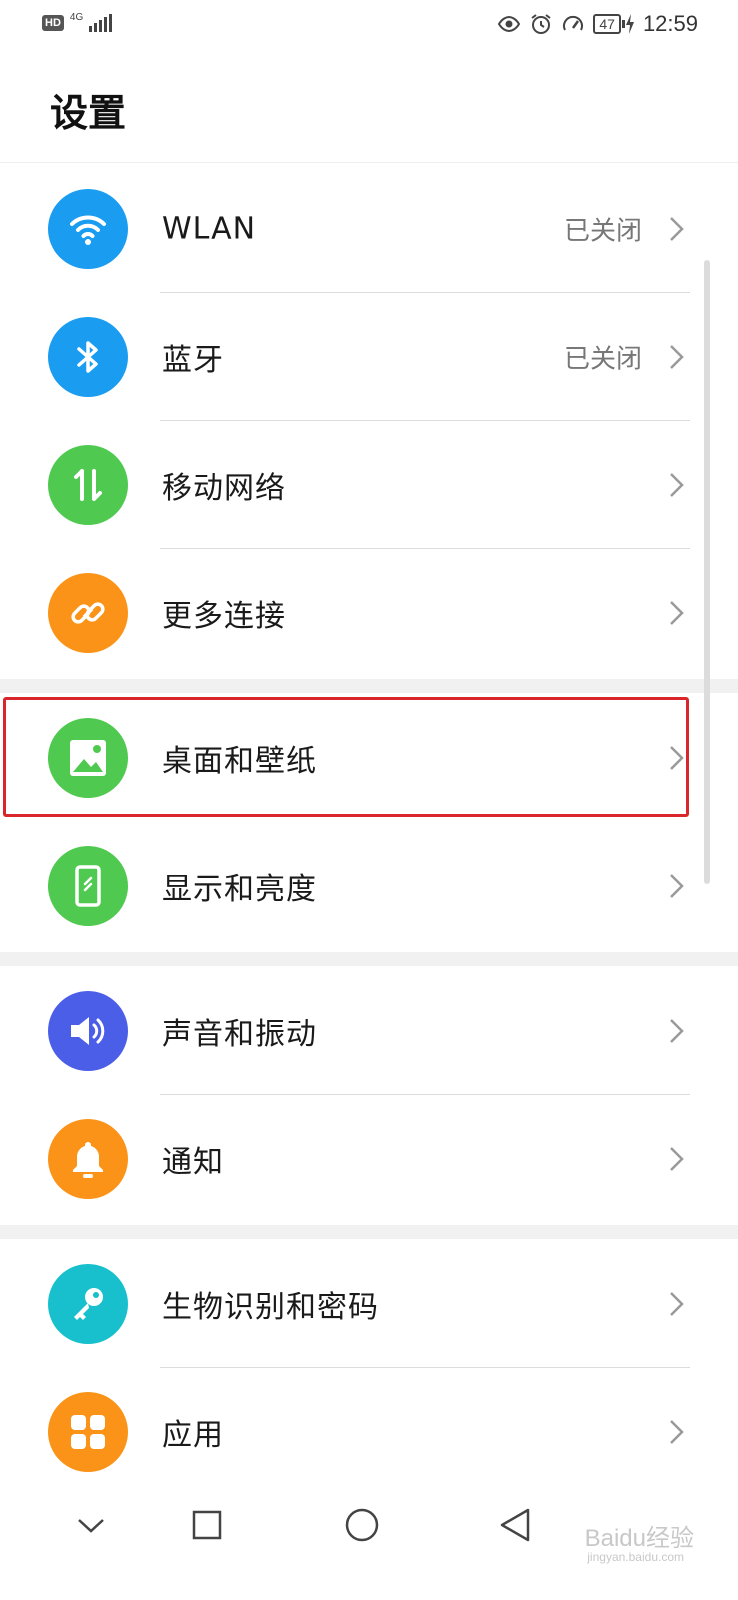  I want to click on settings-item-label: WLAN, so click(209, 229).